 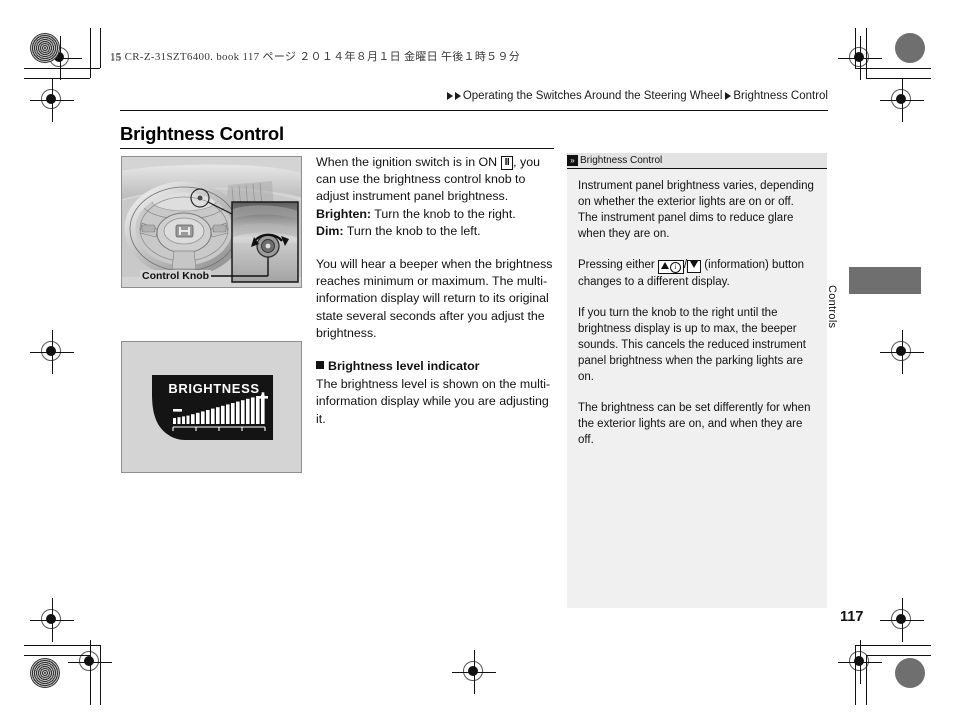 I want to click on registration-mark-bottom-right, so click(x=860, y=662).